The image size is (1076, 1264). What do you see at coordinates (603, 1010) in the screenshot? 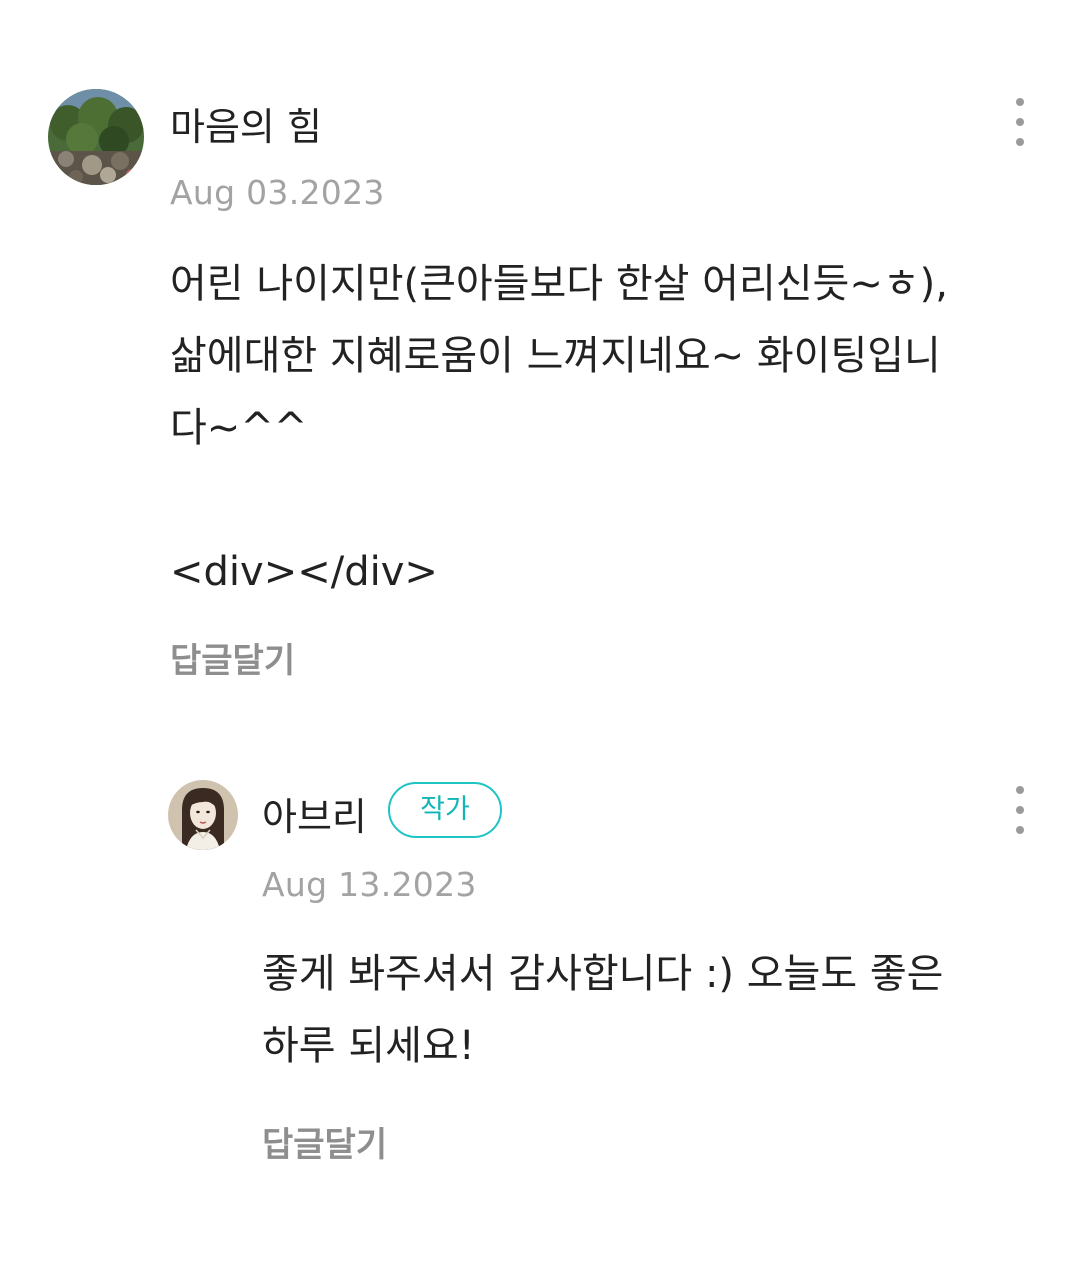
I see `reply-text: 좋게 봐주셔서 감사합니다 :) 오늘도 좋은 하루 되세요!` at bounding box center [603, 1010].